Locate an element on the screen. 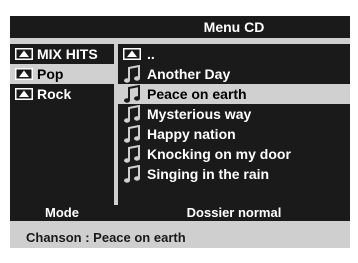 The image size is (358, 263). mode-bar: Mode Dossier normal is located at coordinates (180, 213).